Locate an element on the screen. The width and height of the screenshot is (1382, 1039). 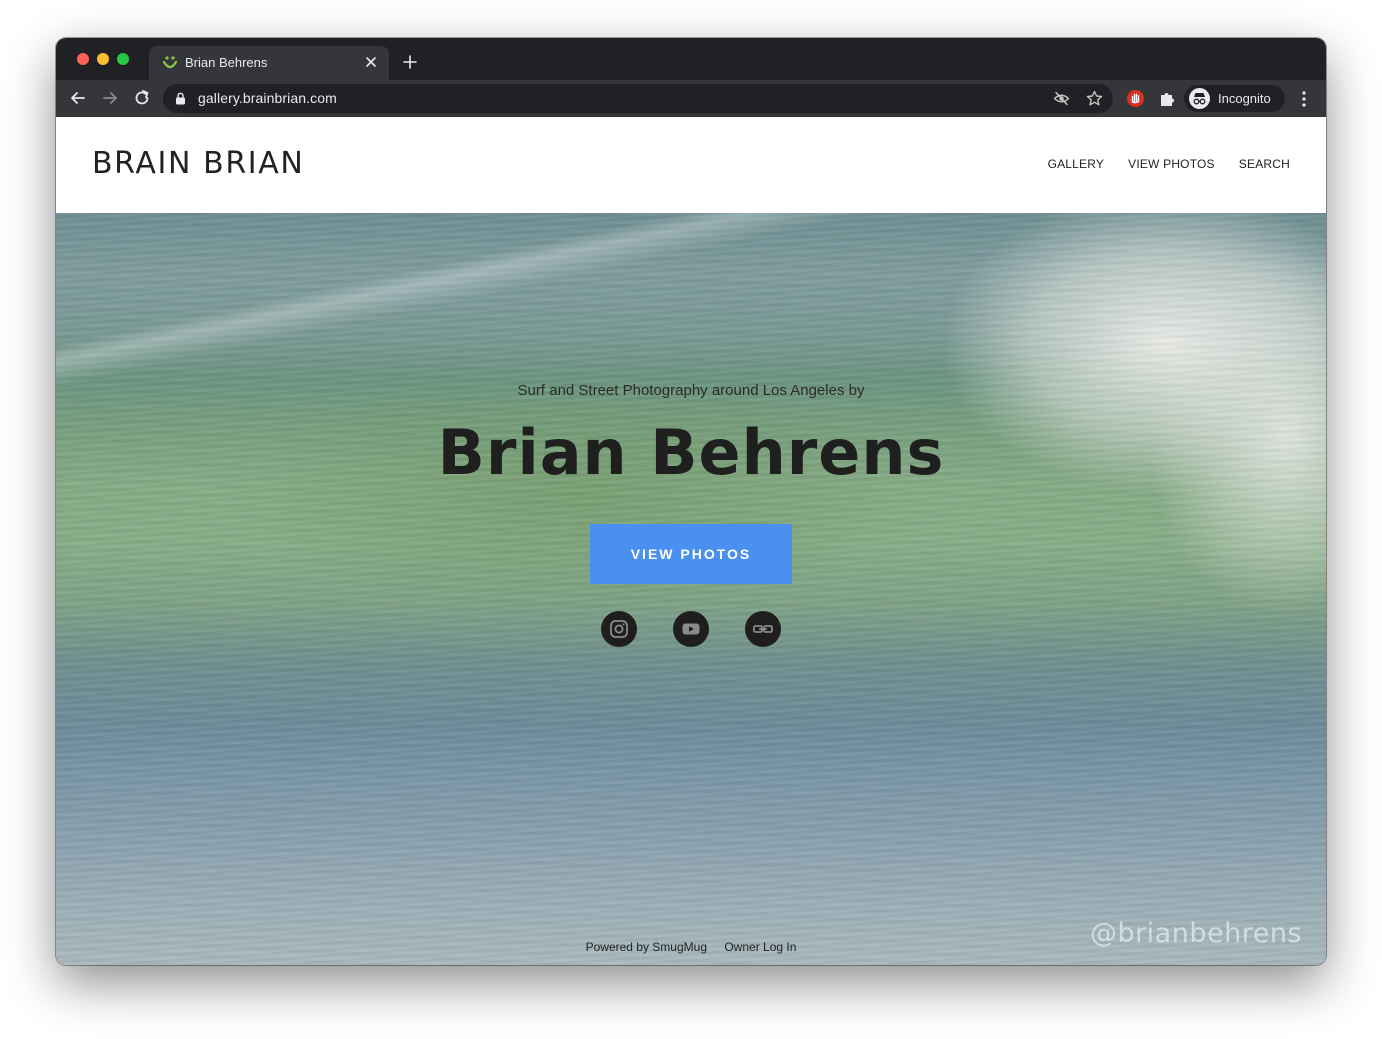
youtube-icon is located at coordinates (691, 629).